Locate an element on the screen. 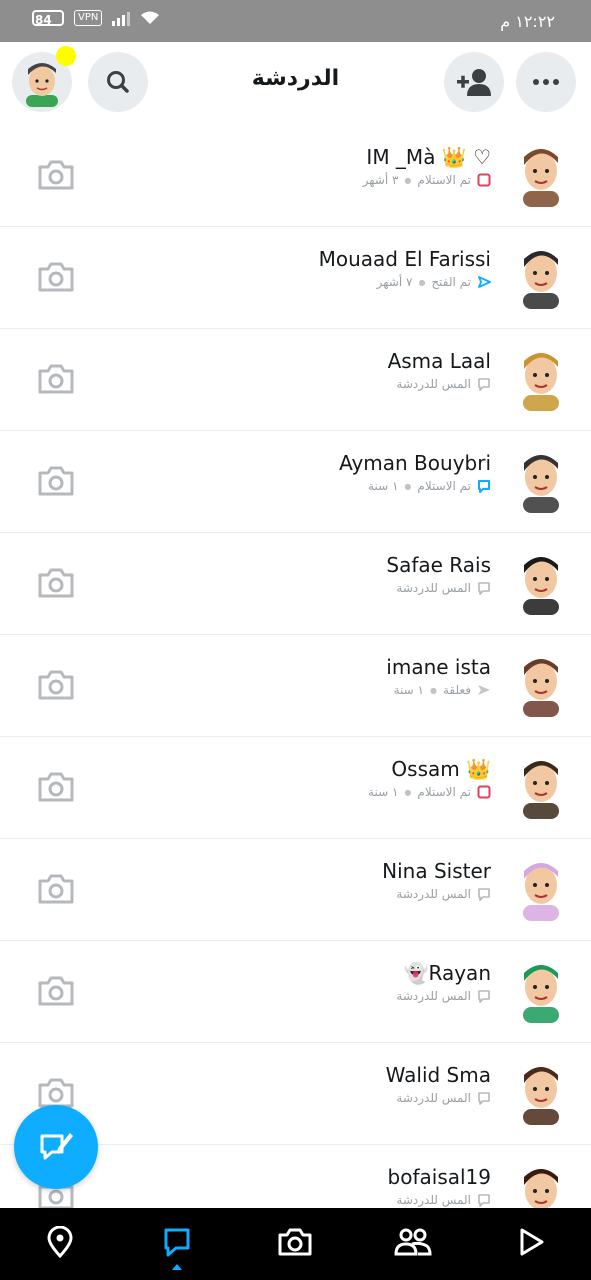 This screenshot has height=1280, width=591. map-icon is located at coordinates (60, 1242).